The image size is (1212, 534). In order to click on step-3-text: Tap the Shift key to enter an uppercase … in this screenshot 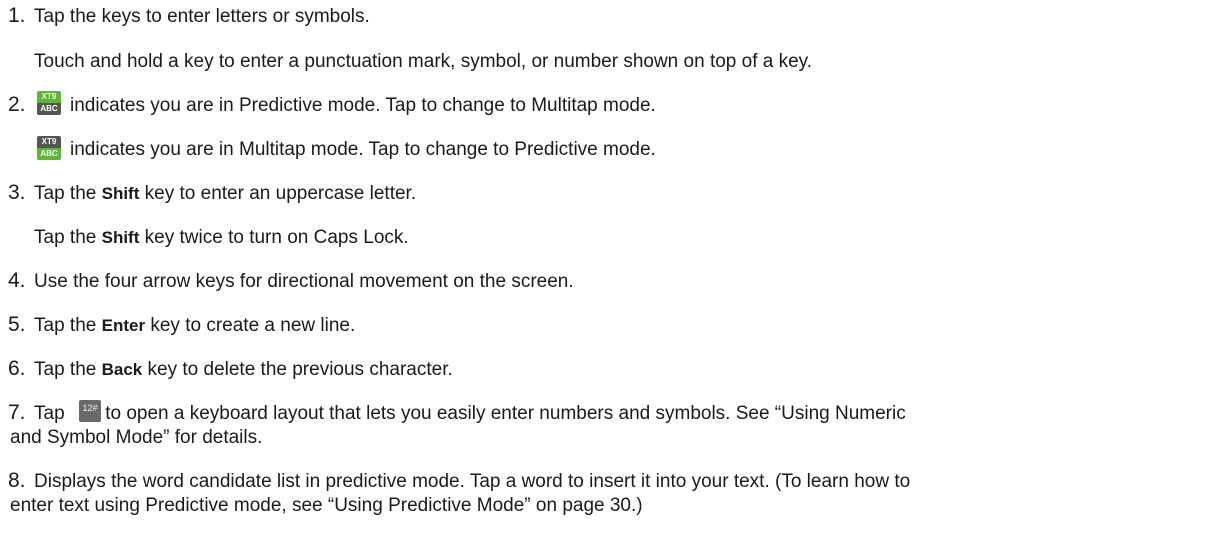, I will do `click(225, 193)`.